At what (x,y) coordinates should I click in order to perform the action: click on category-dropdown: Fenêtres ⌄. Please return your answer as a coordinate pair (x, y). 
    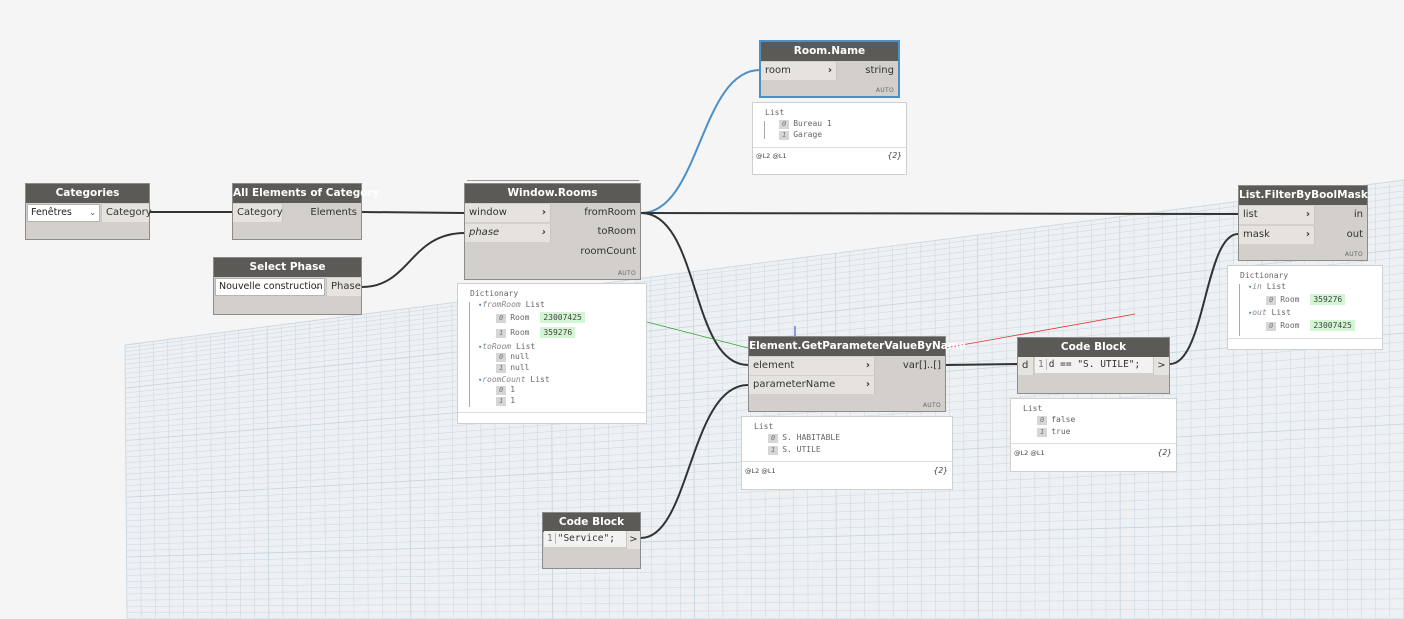
    Looking at the image, I should click on (63, 213).